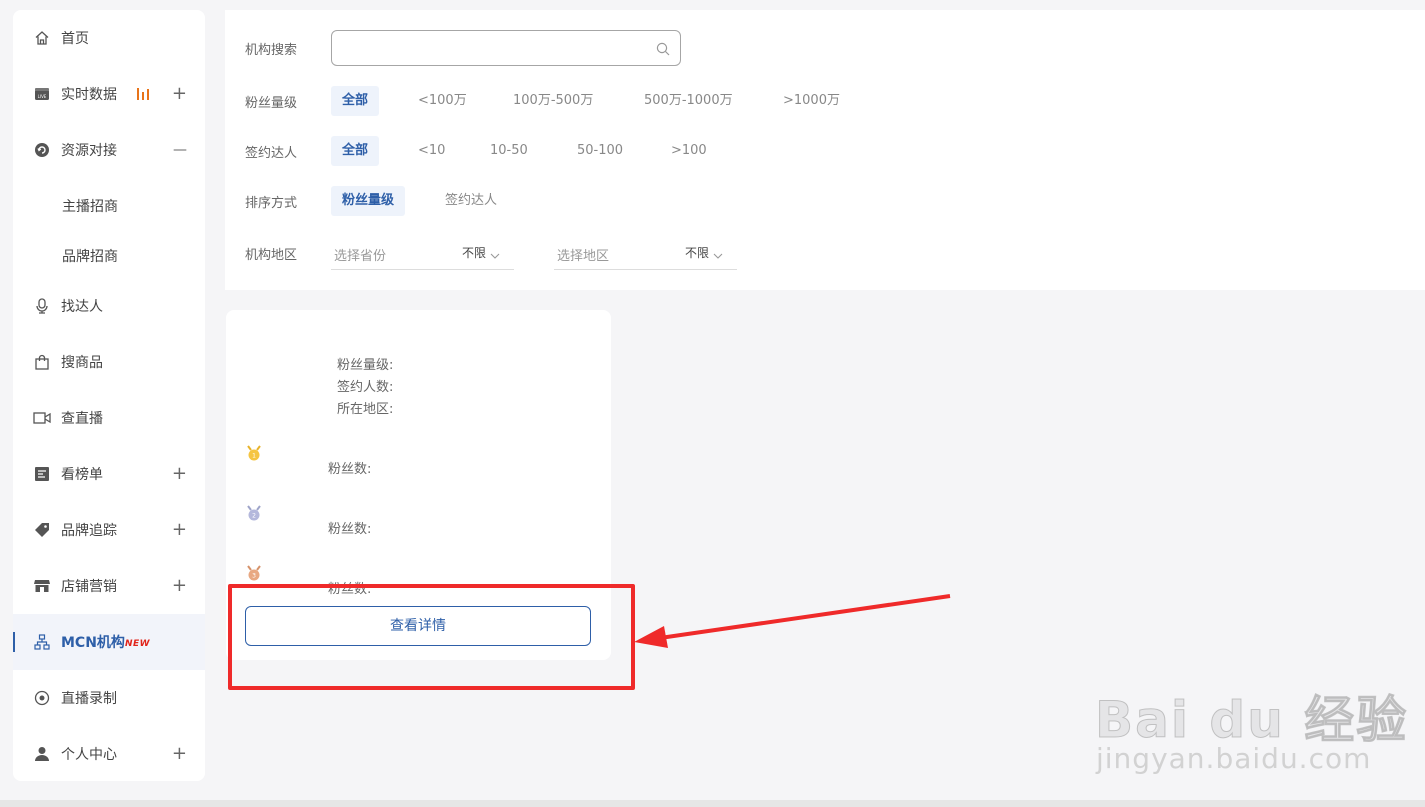 The image size is (1425, 807). I want to click on sidebar-item-brand-tracking: 品牌追踪 +, so click(109, 530).